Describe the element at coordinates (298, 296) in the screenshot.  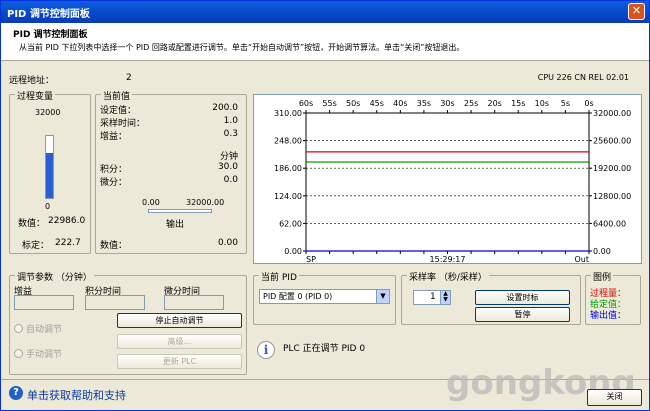
I see `pid-select-value: PID 配置 0 (PID 0)` at that location.